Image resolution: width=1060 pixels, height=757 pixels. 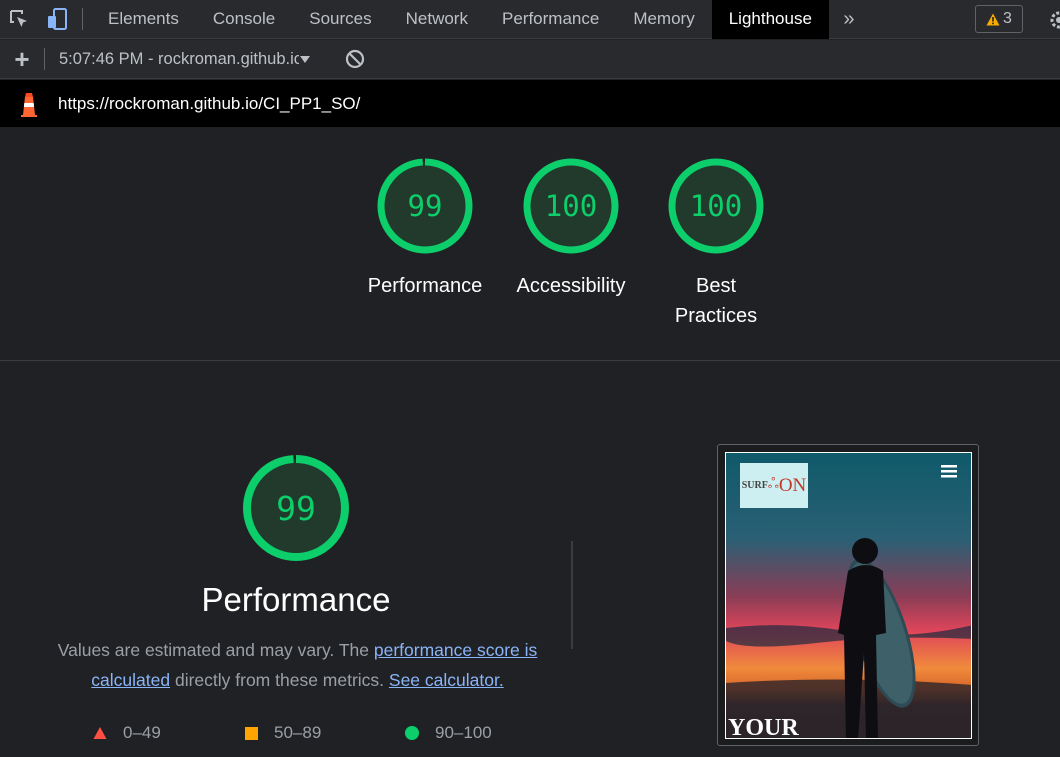 What do you see at coordinates (763, 727) in the screenshot?
I see `thumbnail-caption: YOUR` at bounding box center [763, 727].